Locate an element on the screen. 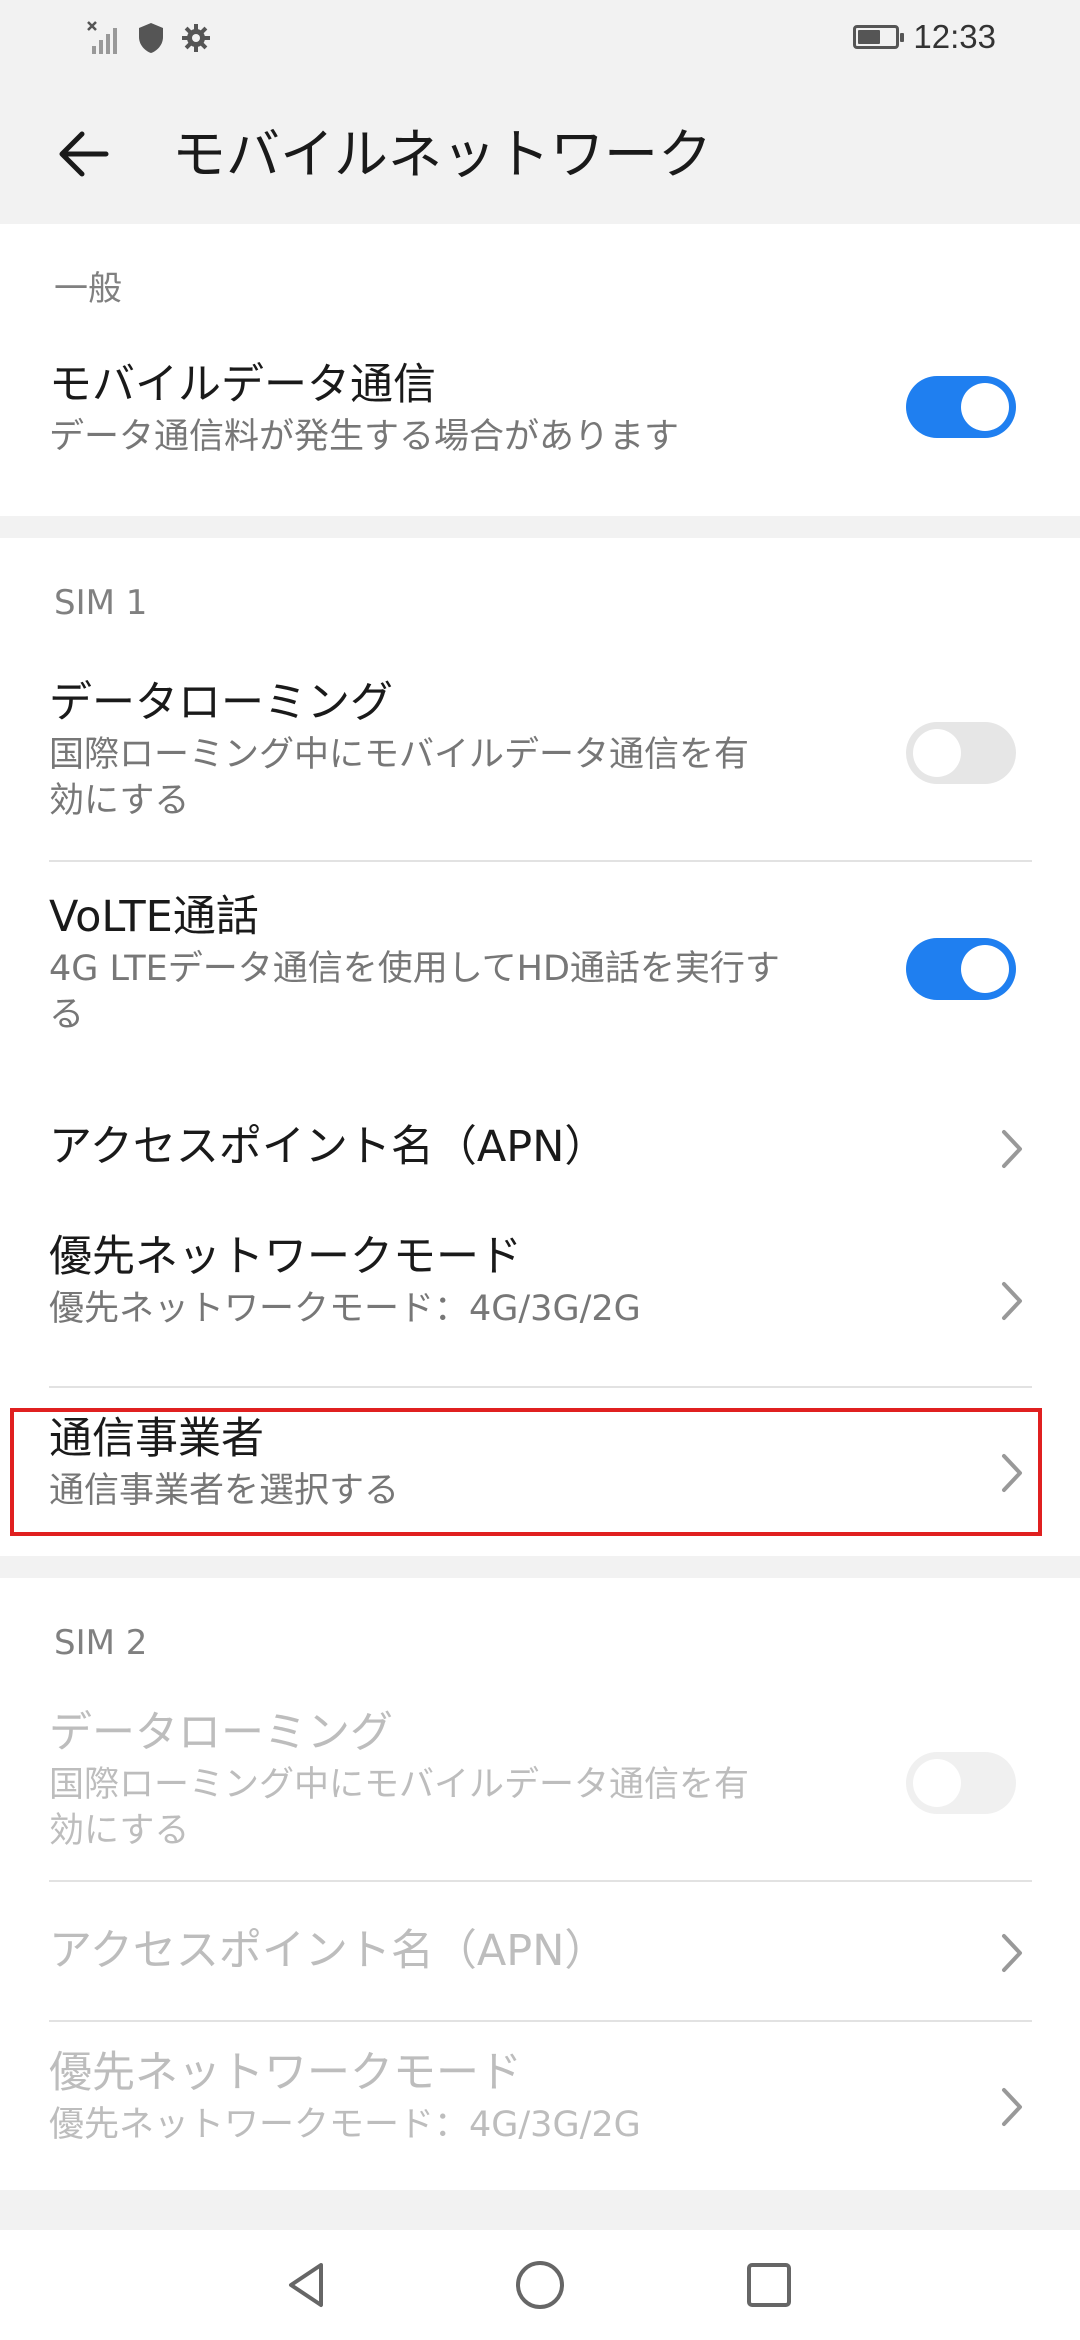 This screenshot has height=2340, width=1080. home-circle-icon is located at coordinates (540, 2285).